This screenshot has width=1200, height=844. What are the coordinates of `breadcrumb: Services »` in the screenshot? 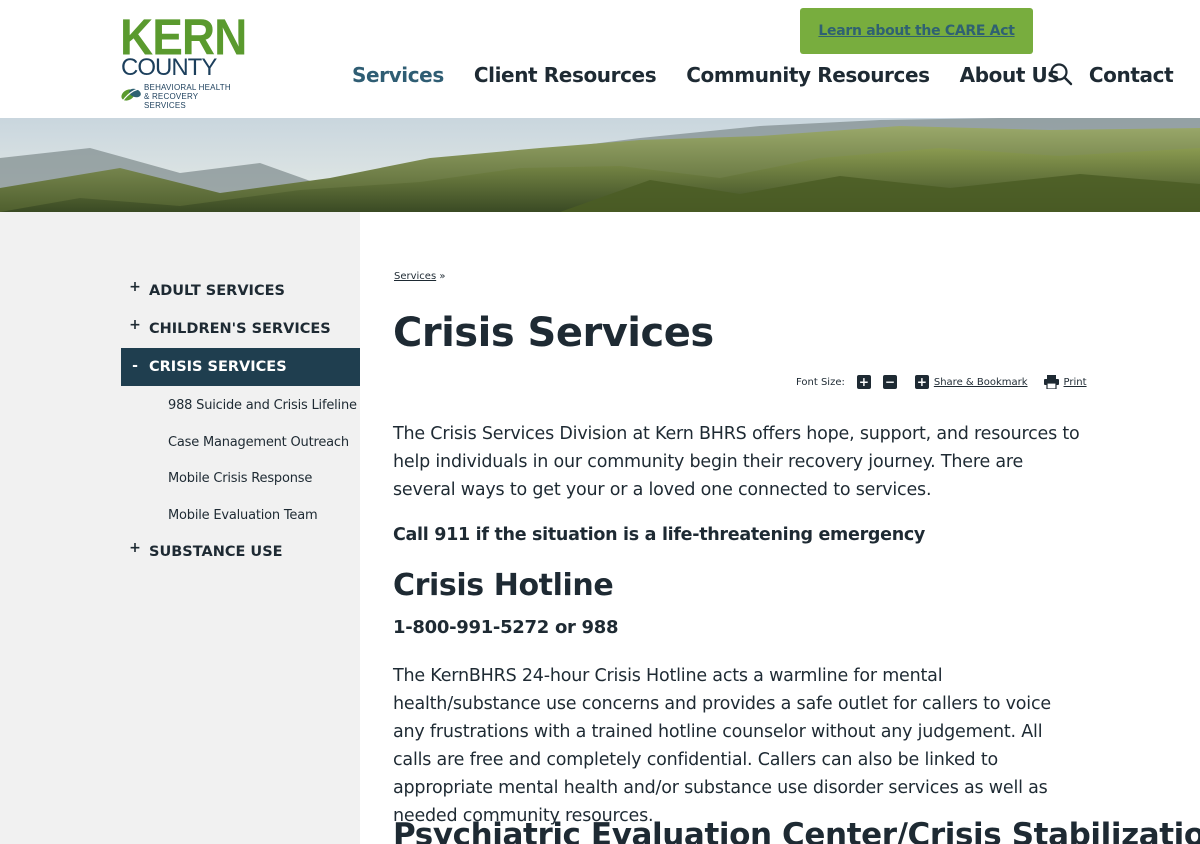 It's located at (419, 276).